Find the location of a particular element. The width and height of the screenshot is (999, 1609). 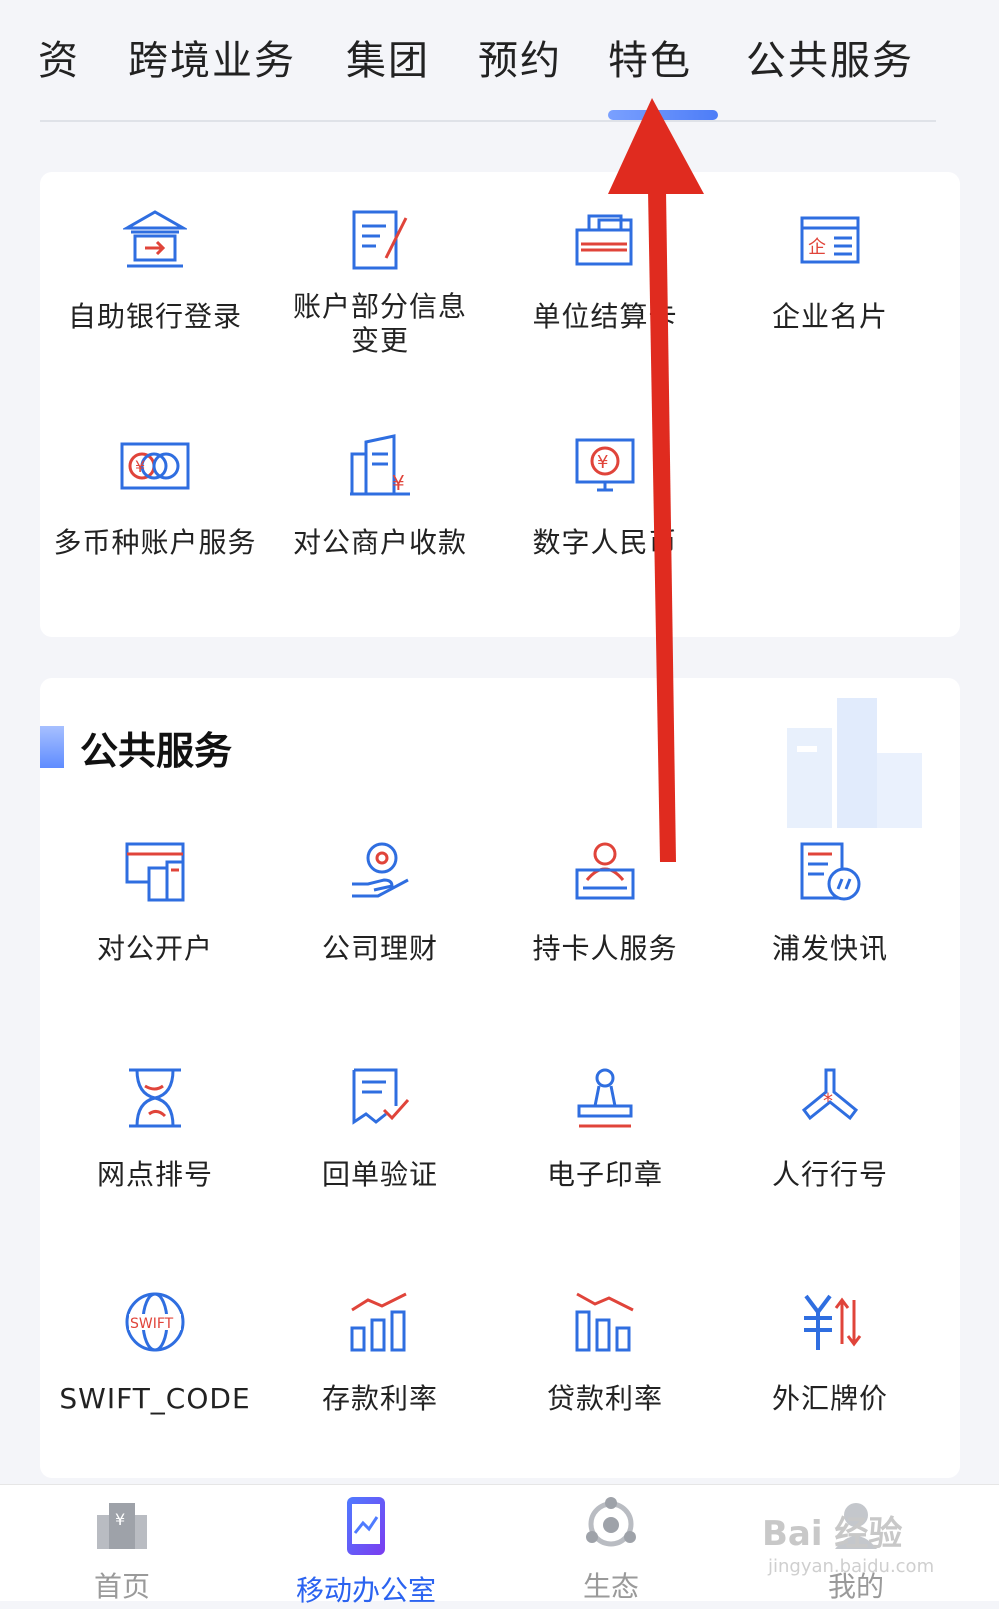

section-title: 公共服务 is located at coordinates (156, 751).